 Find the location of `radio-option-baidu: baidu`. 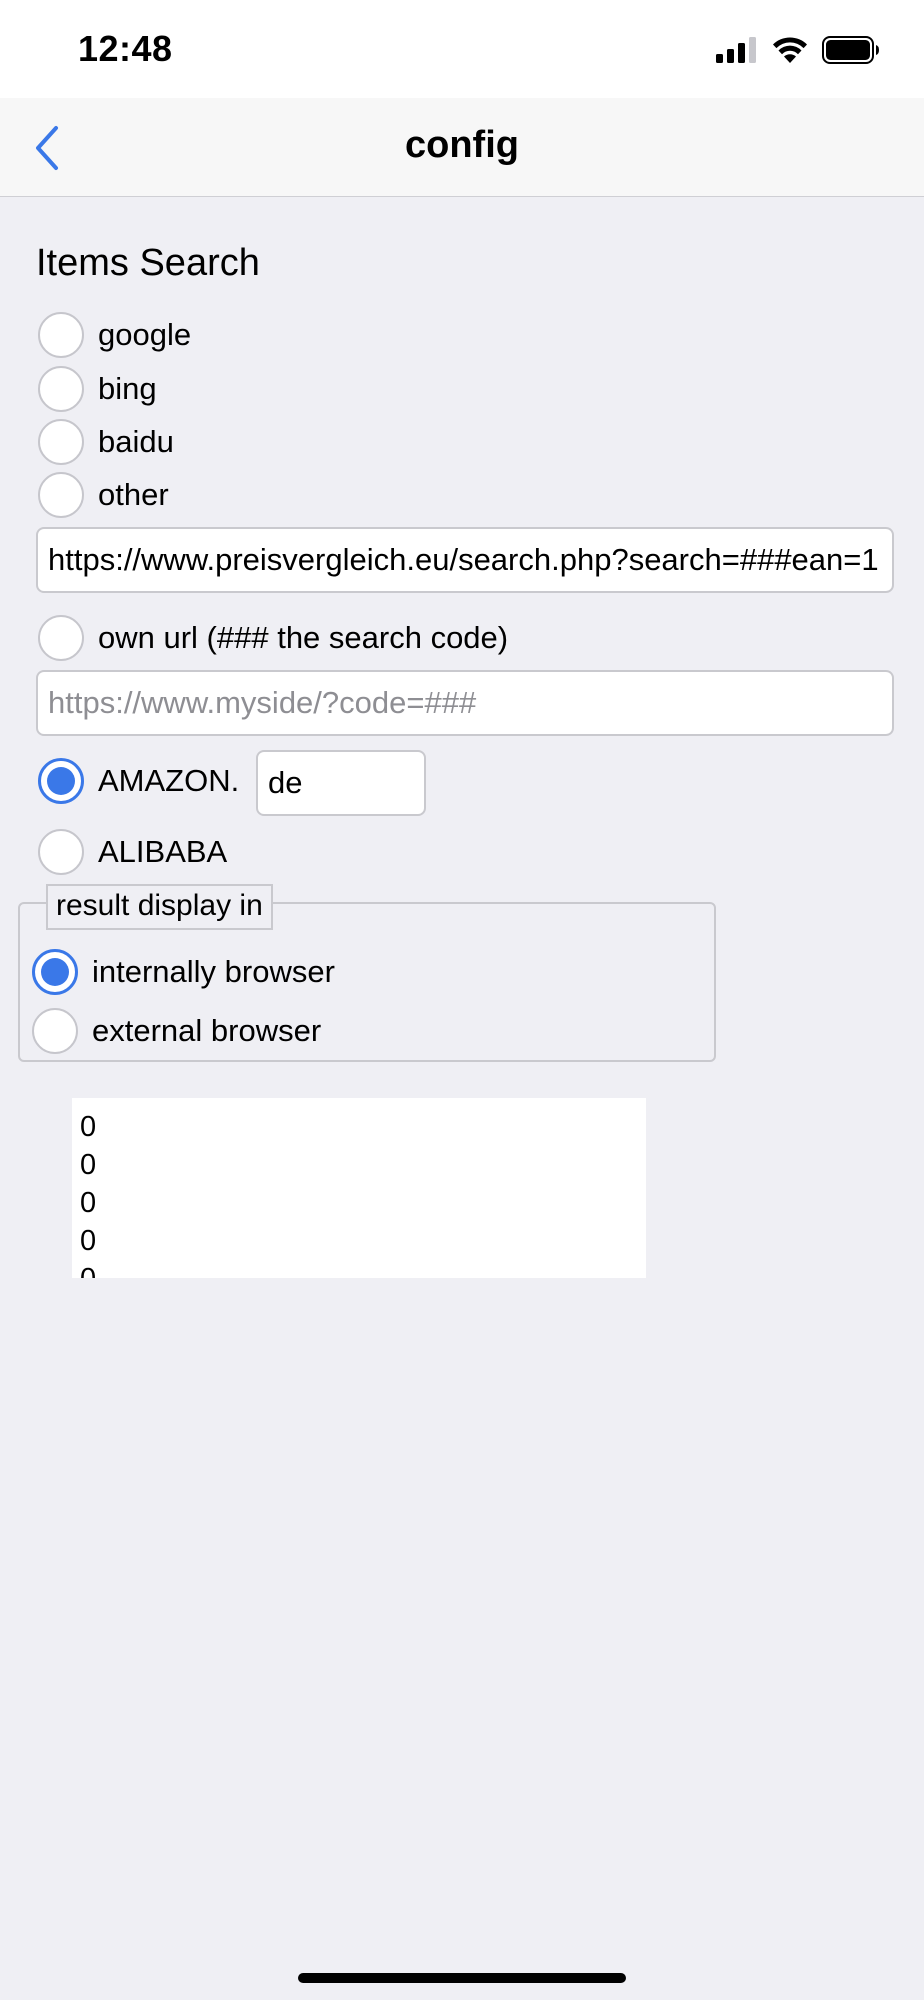

radio-option-baidu: baidu is located at coordinates (106, 442).